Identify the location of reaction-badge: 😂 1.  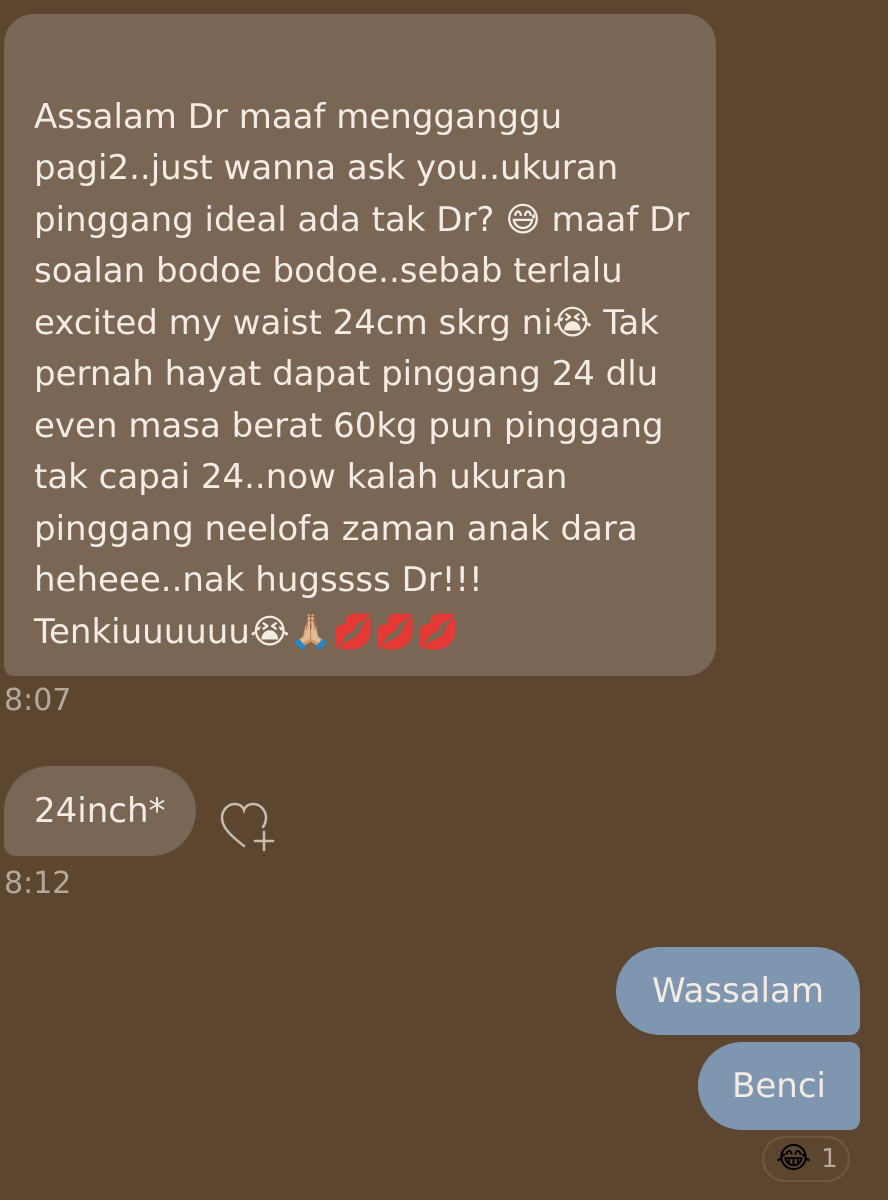
(806, 1159).